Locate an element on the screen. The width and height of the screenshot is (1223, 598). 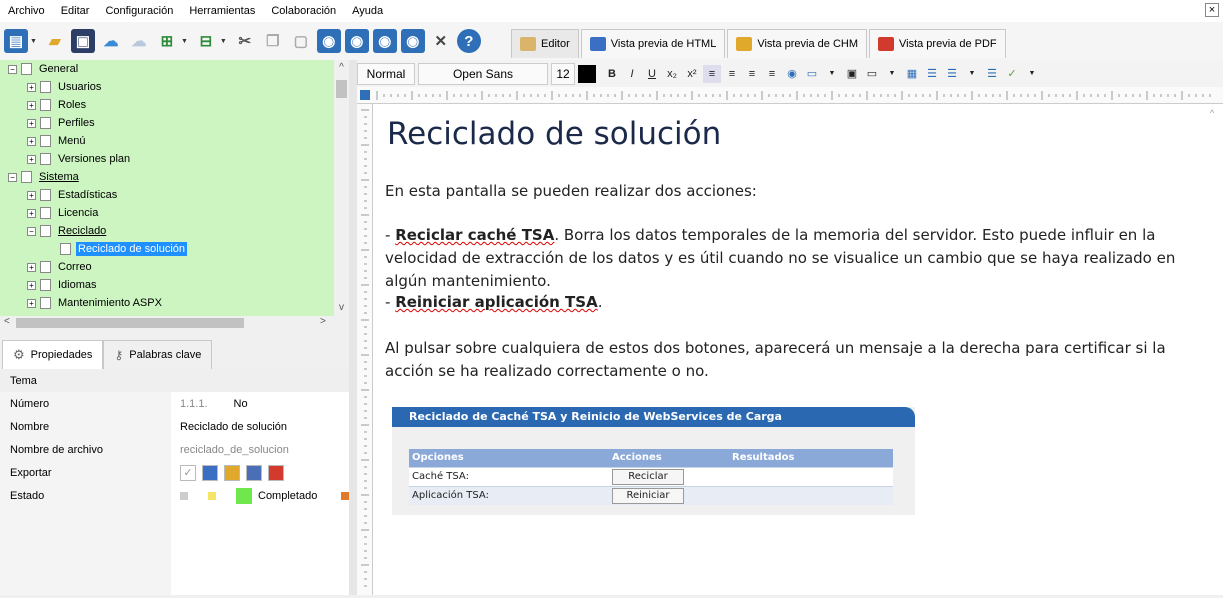
align-right-icon: ≡ is located at coordinates (752, 74).